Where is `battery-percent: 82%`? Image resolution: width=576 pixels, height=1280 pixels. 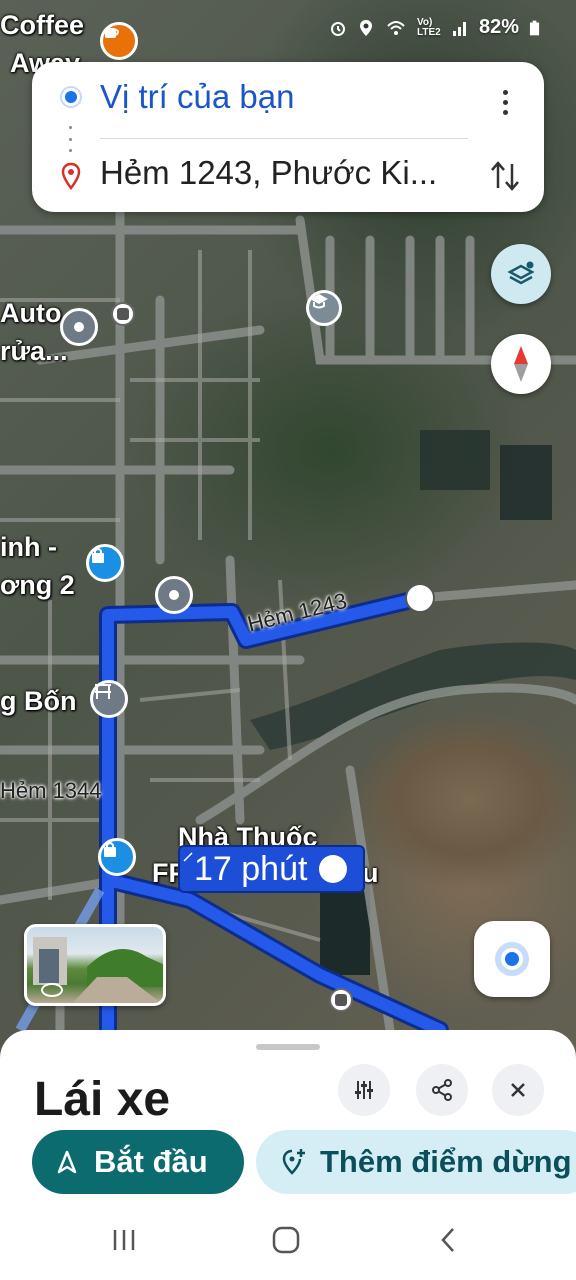
battery-percent: 82% is located at coordinates (498, 27).